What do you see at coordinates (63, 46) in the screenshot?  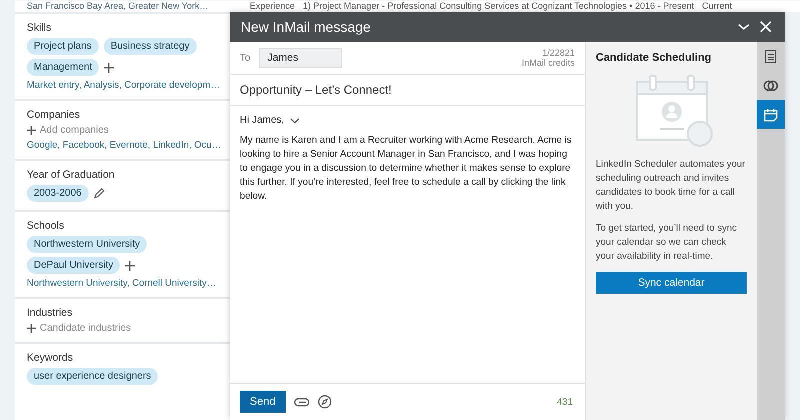 I see `filter-pill: Project plans` at bounding box center [63, 46].